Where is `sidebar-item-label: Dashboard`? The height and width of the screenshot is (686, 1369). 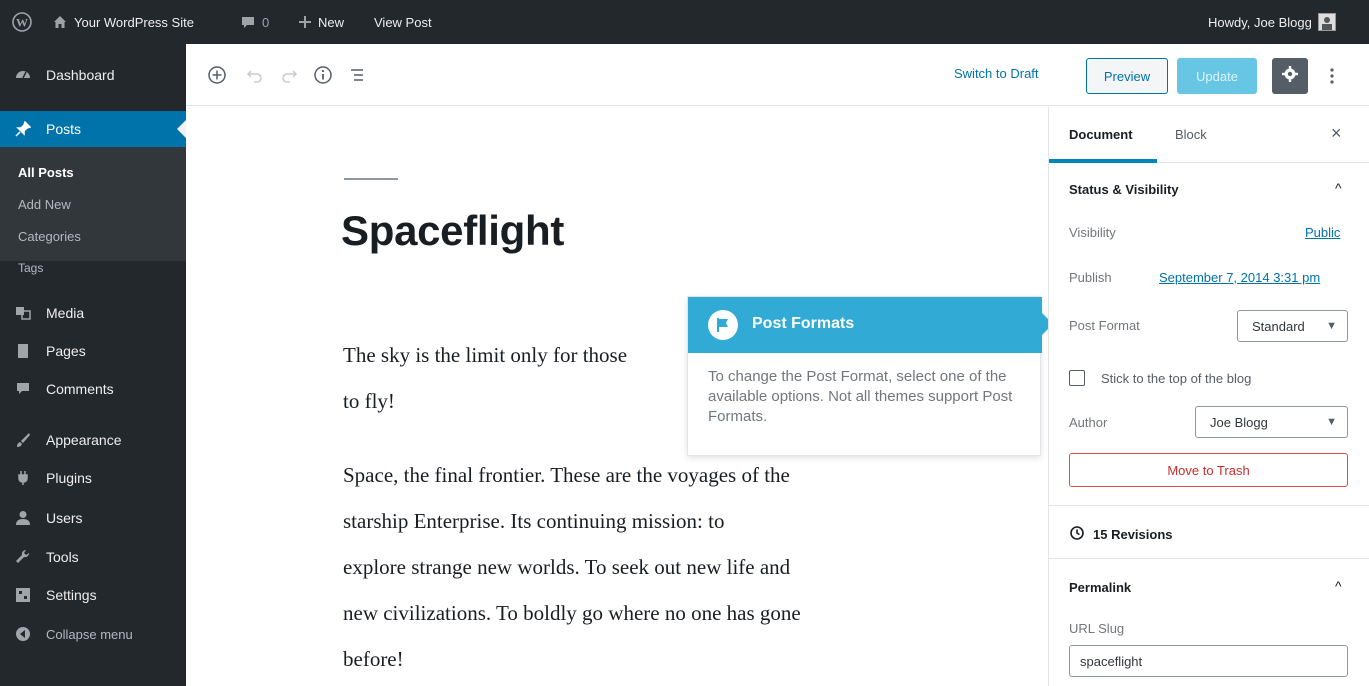
sidebar-item-label: Dashboard is located at coordinates (80, 75).